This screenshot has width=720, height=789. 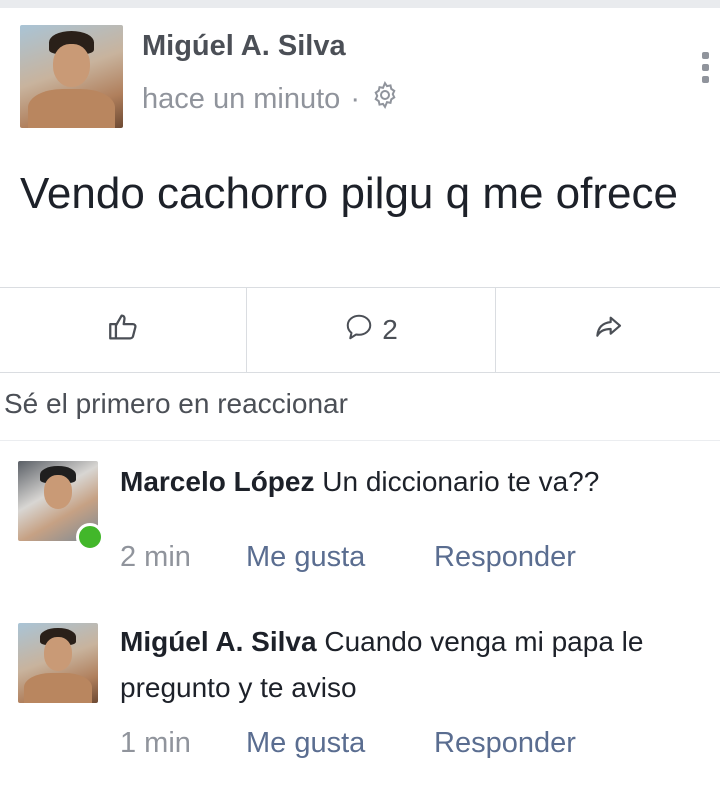 I want to click on post-text: Vendo cachorro pilgu q me ofrece, so click(x=349, y=193).